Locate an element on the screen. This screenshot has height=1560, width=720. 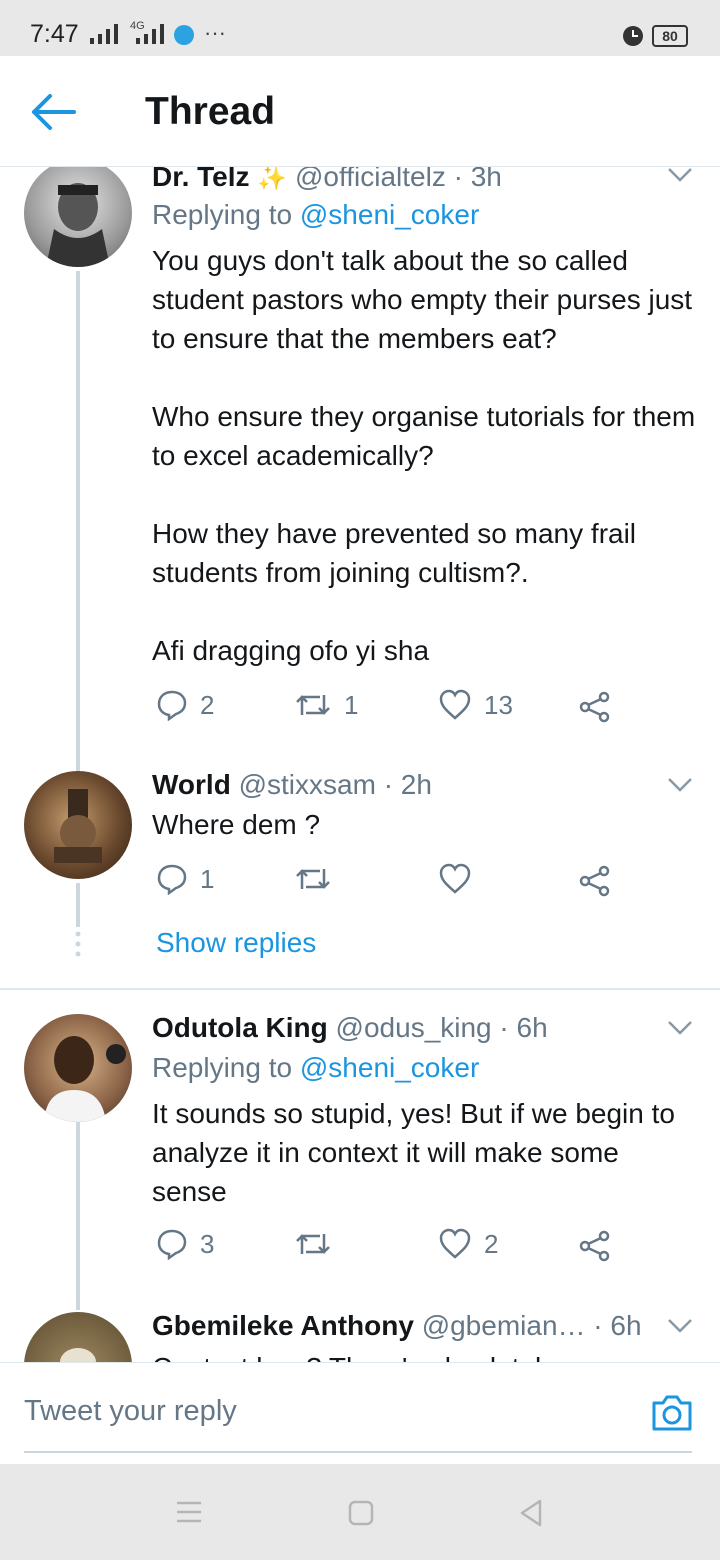
handle: @officialtelz · 3h is located at coordinates (398, 179).